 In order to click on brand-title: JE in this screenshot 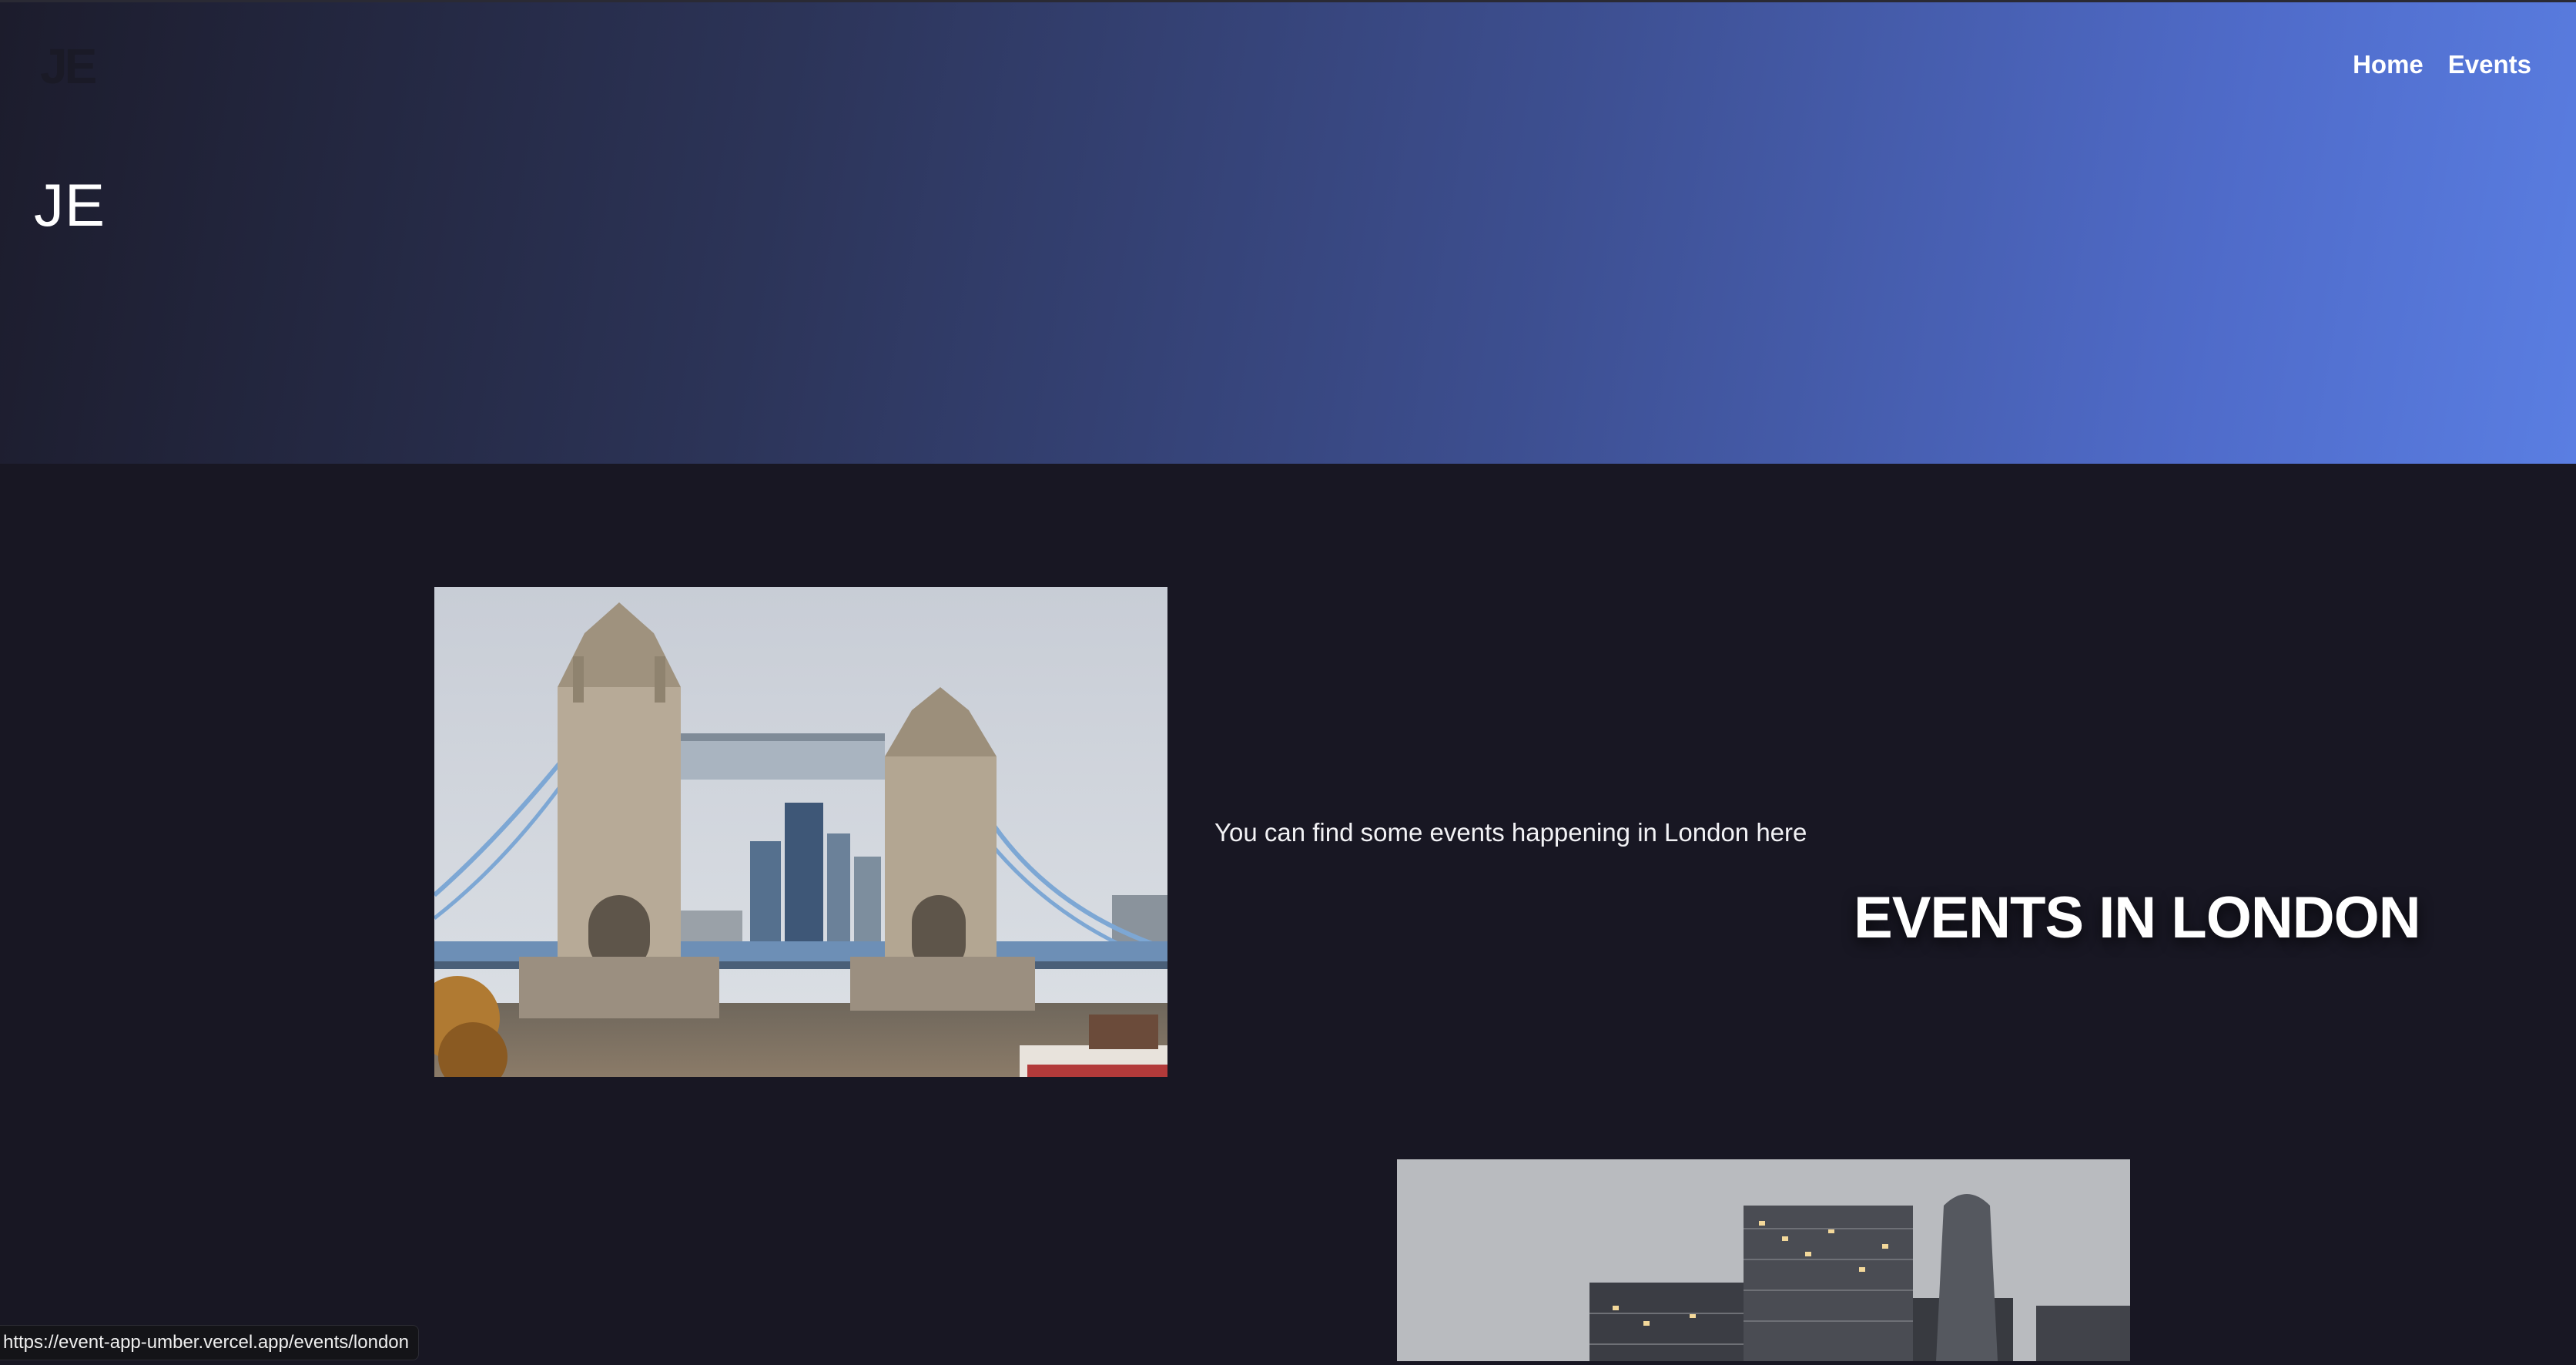, I will do `click(70, 205)`.